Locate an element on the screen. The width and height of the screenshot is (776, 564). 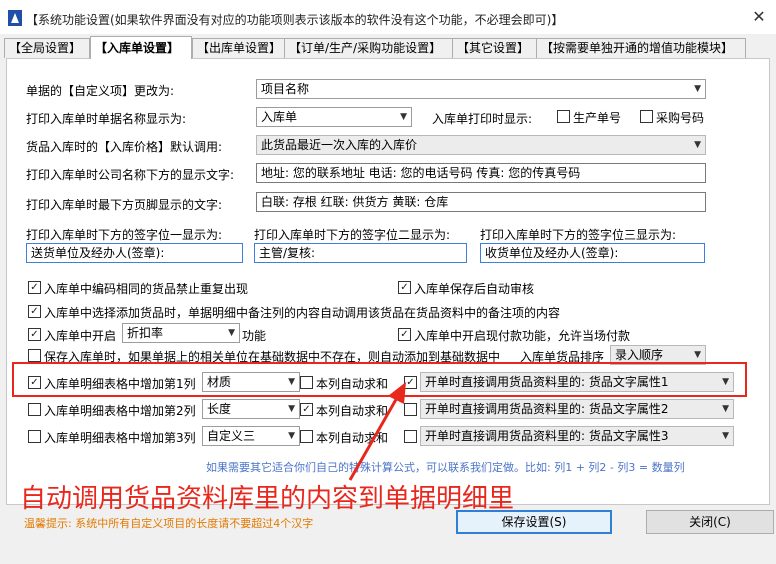
sign2-input: 主管/复核: is located at coordinates (360, 253).